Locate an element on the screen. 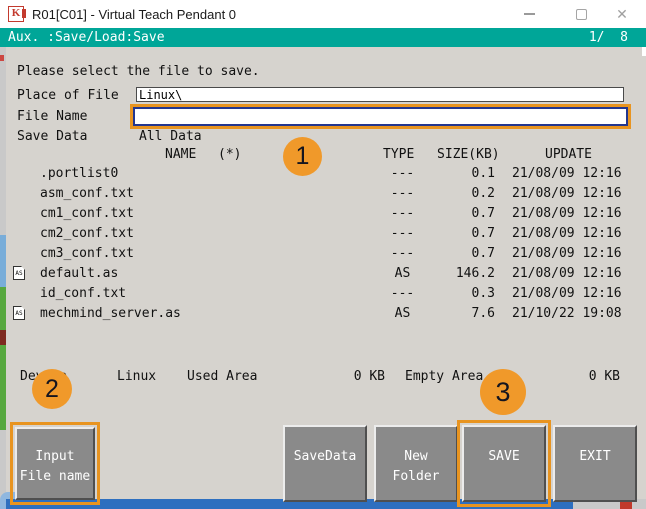  file-name-label: File Name is located at coordinates (52, 116).